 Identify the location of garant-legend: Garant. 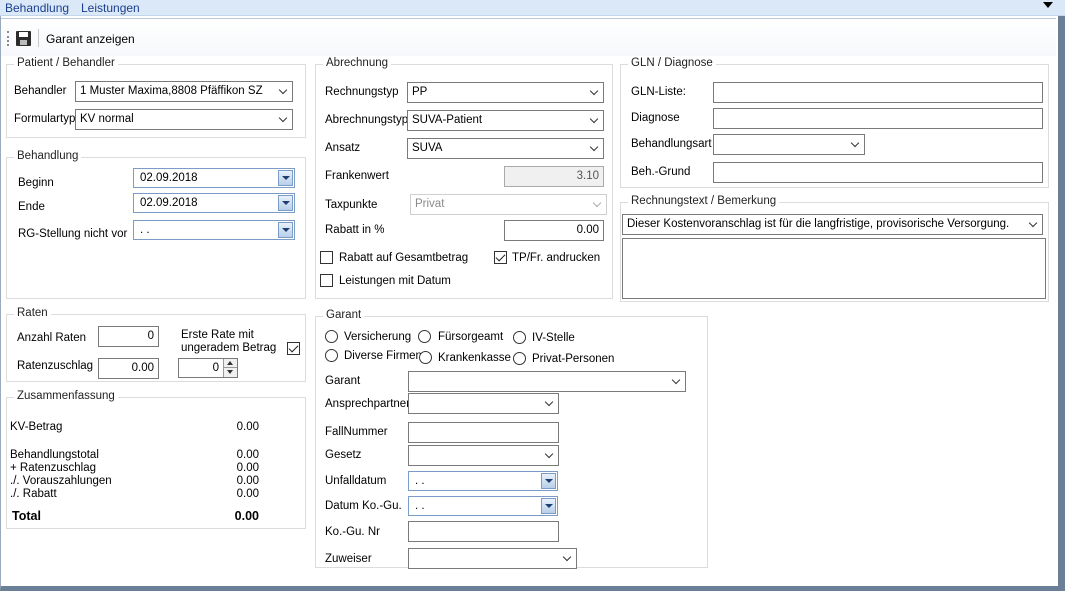
(344, 315).